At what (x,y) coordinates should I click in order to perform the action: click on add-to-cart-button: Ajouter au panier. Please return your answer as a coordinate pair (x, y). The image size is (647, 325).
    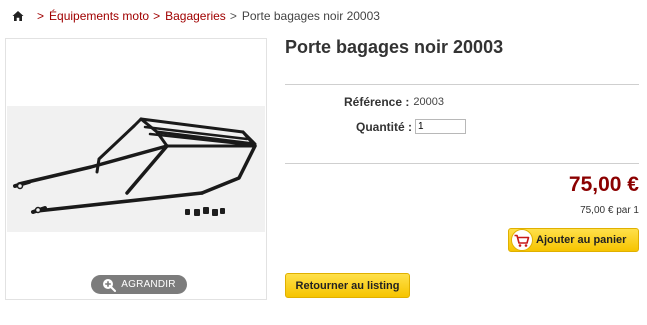
    Looking at the image, I should click on (573, 240).